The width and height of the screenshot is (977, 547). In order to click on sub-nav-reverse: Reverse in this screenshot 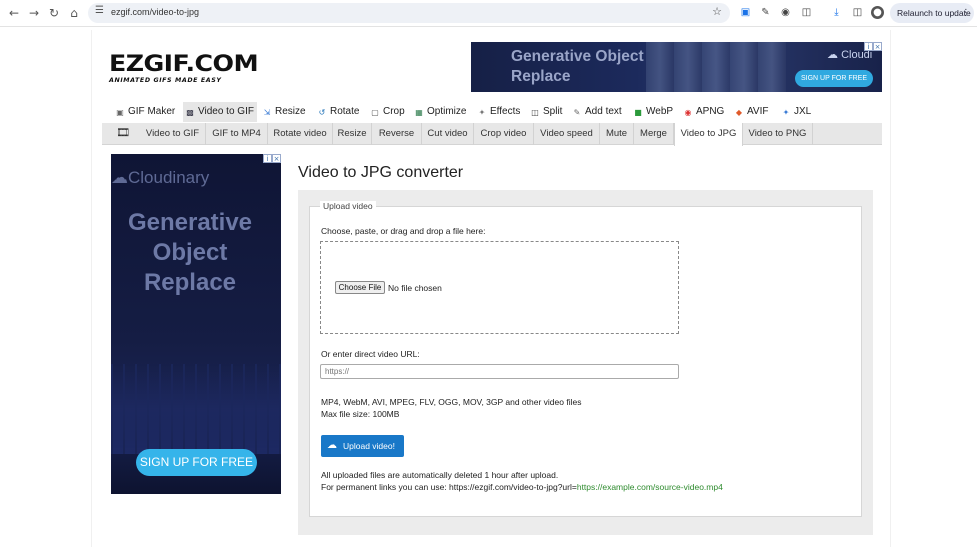, I will do `click(397, 134)`.